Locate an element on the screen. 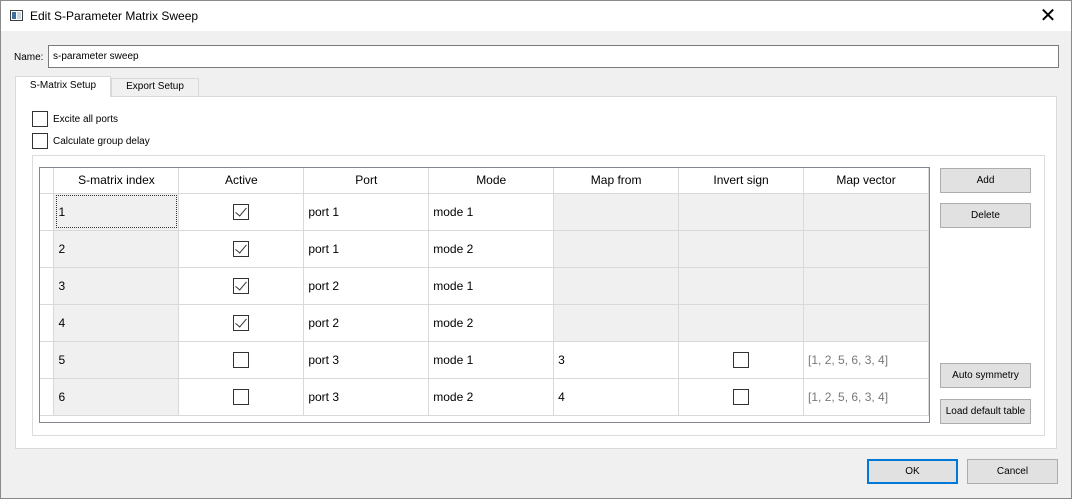 The image size is (1072, 499). tab-export-setup: Export Setup is located at coordinates (155, 87).